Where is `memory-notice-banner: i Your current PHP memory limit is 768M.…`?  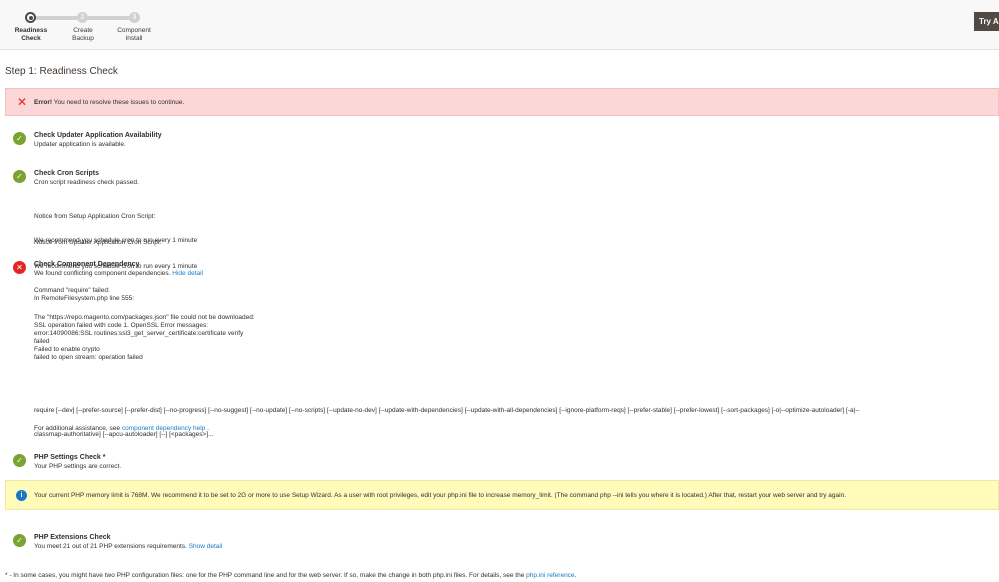 memory-notice-banner: i Your current PHP memory limit is 768M.… is located at coordinates (502, 495).